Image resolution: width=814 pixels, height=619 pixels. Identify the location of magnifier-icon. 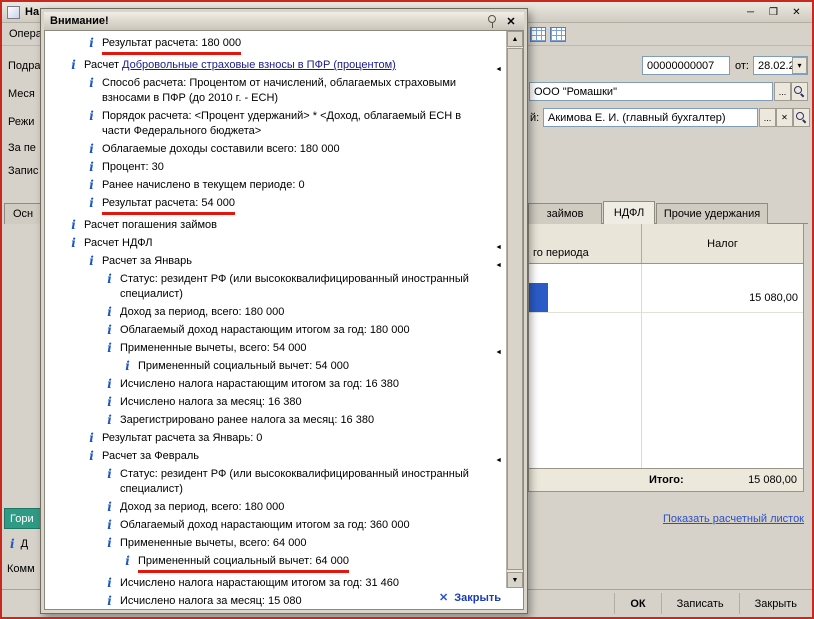
(799, 91).